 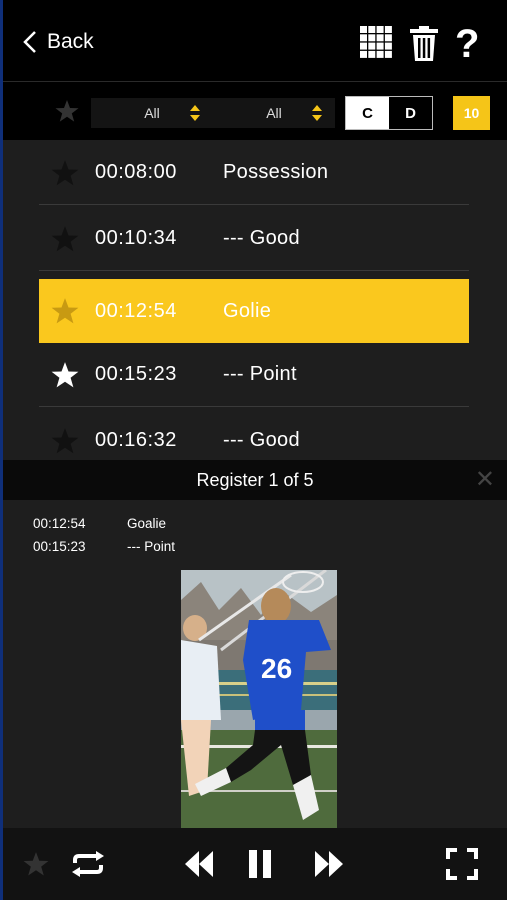 What do you see at coordinates (367, 113) in the screenshot?
I see `toggle-c-button: C` at bounding box center [367, 113].